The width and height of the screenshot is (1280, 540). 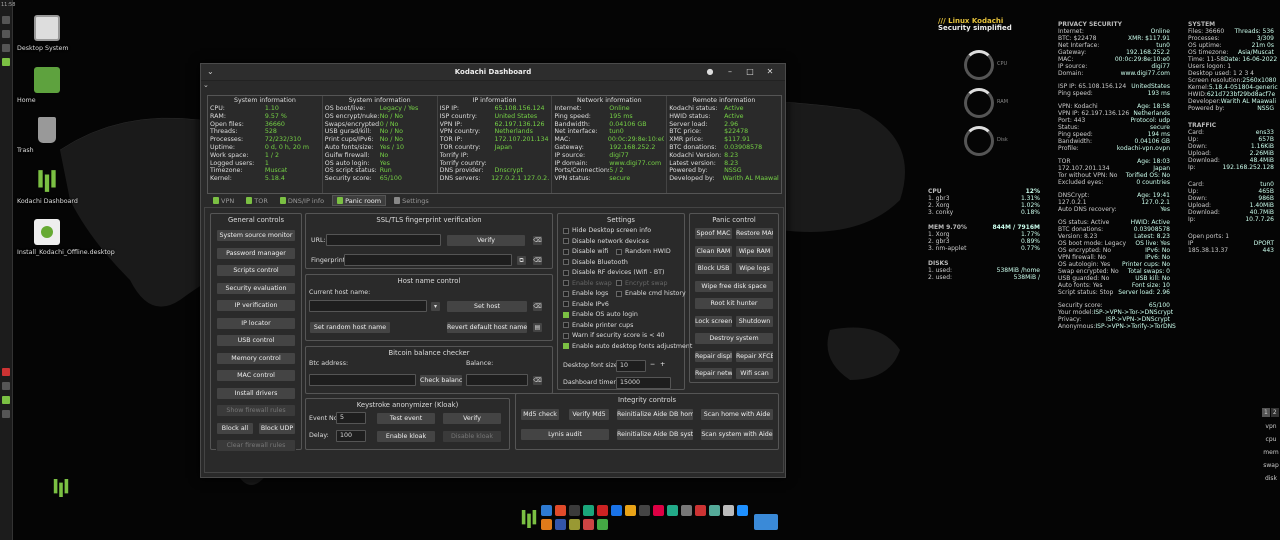 I want to click on btc-balance-input, so click(x=497, y=380).